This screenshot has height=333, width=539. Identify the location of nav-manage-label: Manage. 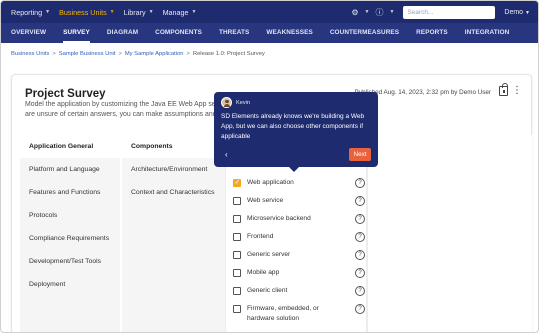
(175, 12).